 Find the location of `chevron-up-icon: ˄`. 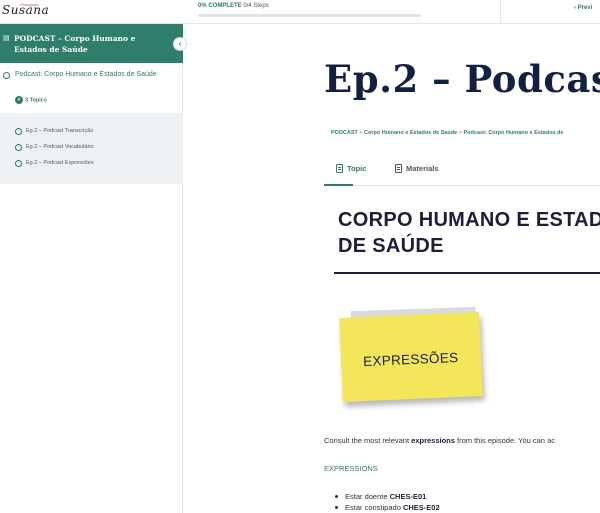

chevron-up-icon: ˄ is located at coordinates (19, 100).